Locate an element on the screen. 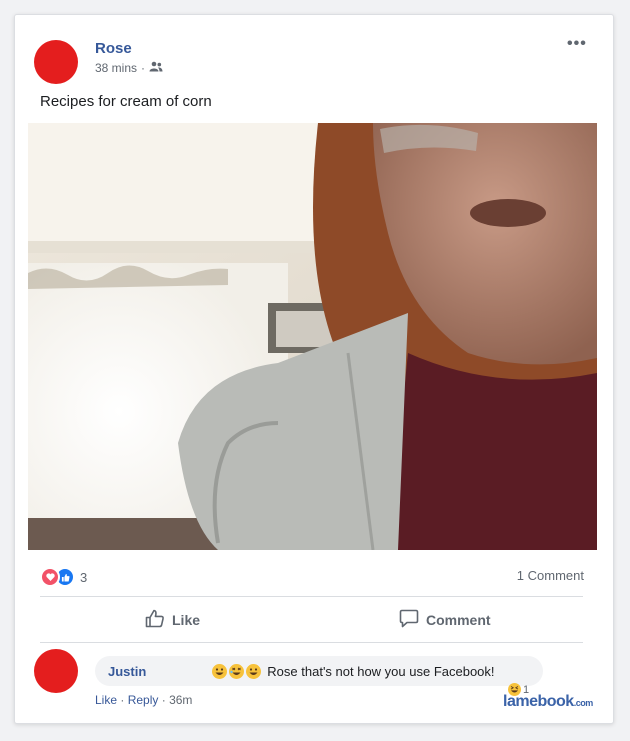  watermark-tld: .com is located at coordinates (583, 703).